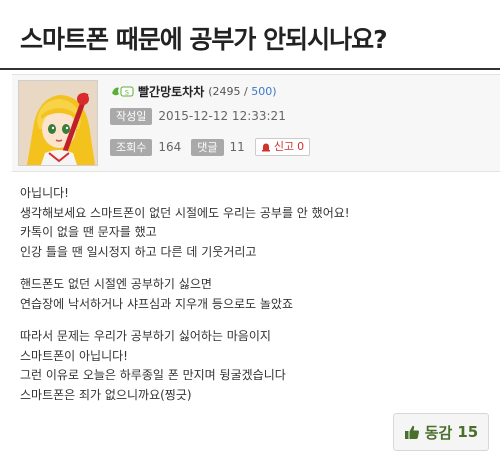 The image size is (500, 463). I want to click on report-button: 신고 0, so click(282, 147).